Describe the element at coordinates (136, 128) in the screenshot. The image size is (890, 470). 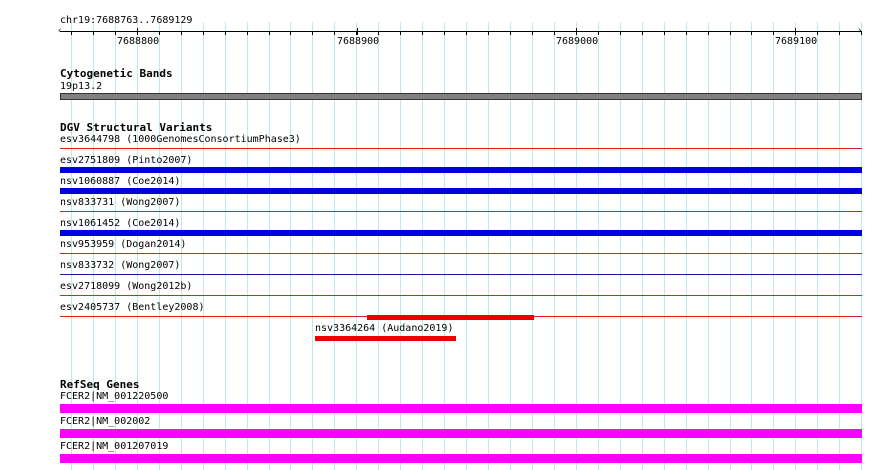
I see `dgv-track-title: DGV Structural Variants` at that location.